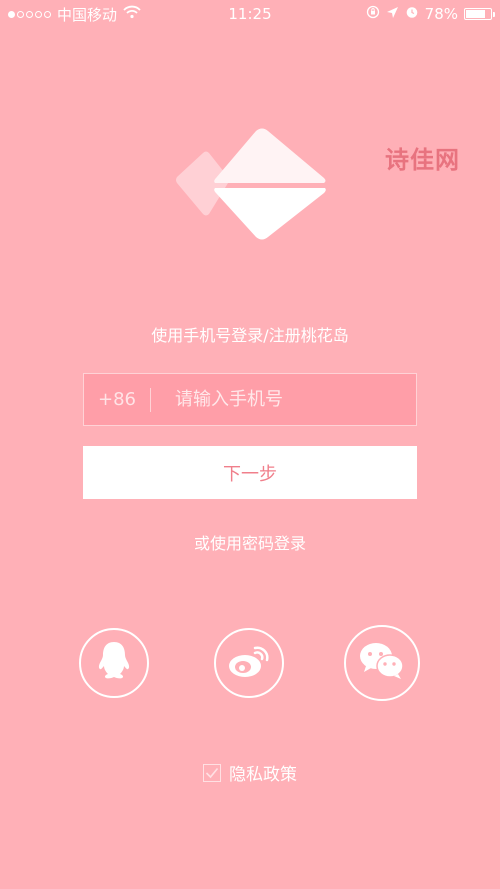 Image resolution: width=500 pixels, height=889 pixels. Describe the element at coordinates (441, 14) in the screenshot. I see `battery-percent: 78%` at that location.